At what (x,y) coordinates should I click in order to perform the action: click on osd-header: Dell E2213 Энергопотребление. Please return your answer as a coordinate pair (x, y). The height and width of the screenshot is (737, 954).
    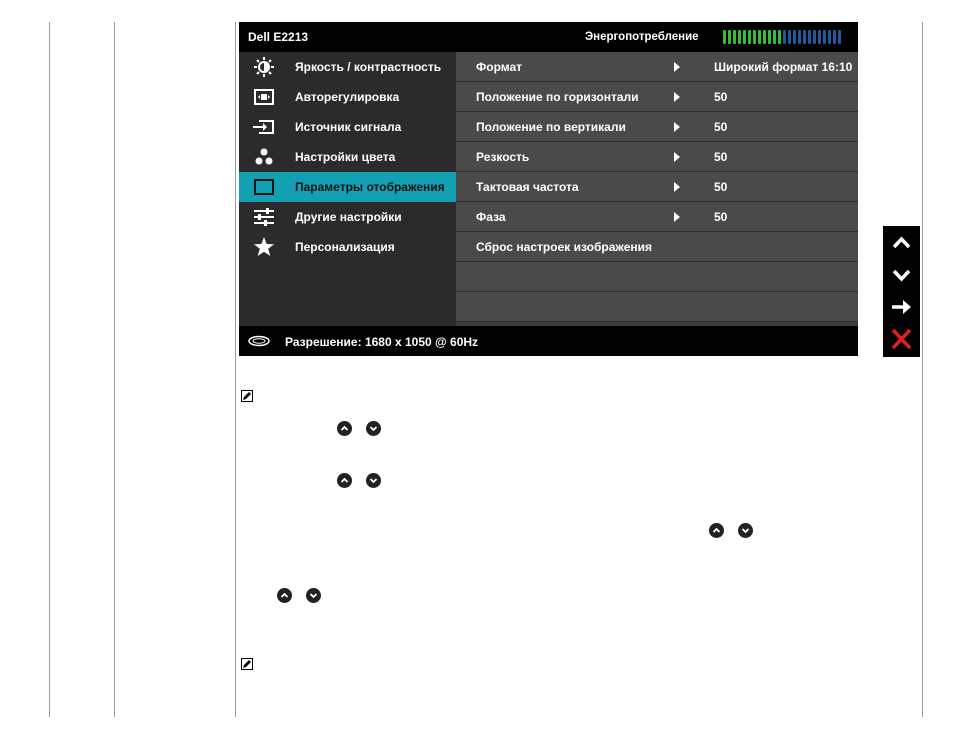
    Looking at the image, I should click on (548, 37).